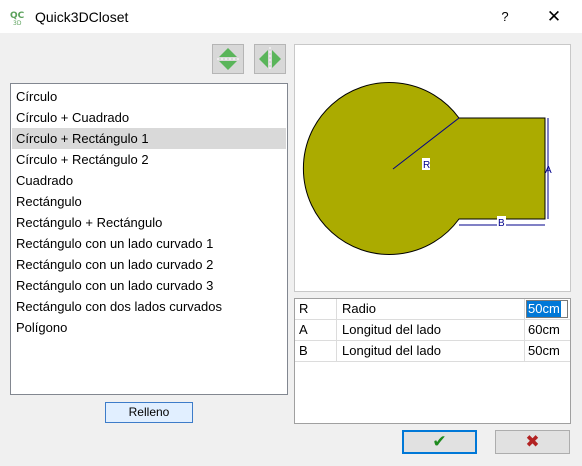 This screenshot has height=466, width=582. Describe the element at coordinates (149, 201) in the screenshot. I see `list-item: Rectángulo` at that location.